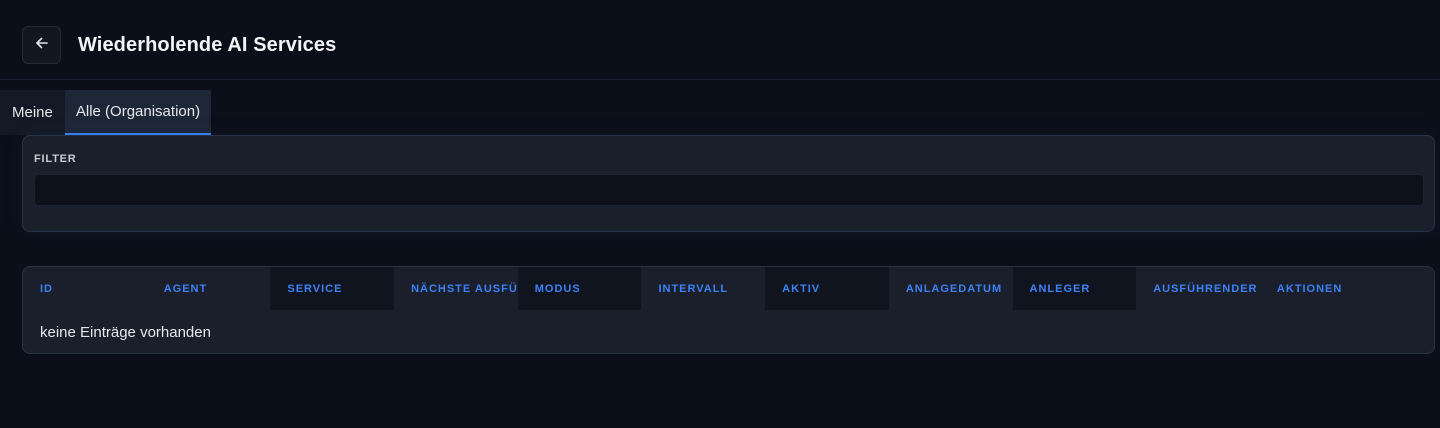 The image size is (1440, 428). What do you see at coordinates (579, 288) in the screenshot?
I see `column-header-modus: MODUS` at bounding box center [579, 288].